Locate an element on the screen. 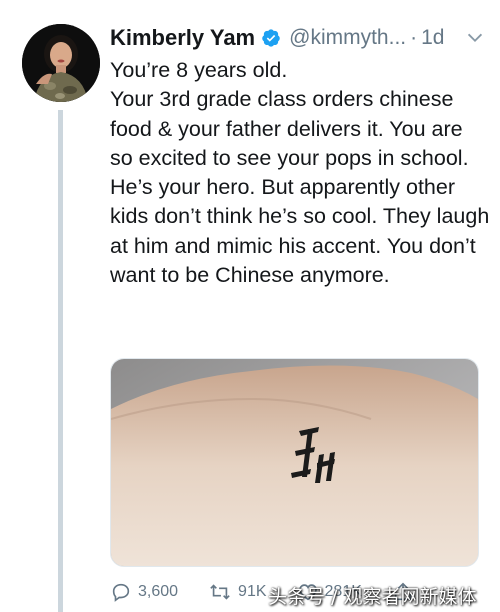 This screenshot has width=500, height=612. avatar is located at coordinates (61, 63).